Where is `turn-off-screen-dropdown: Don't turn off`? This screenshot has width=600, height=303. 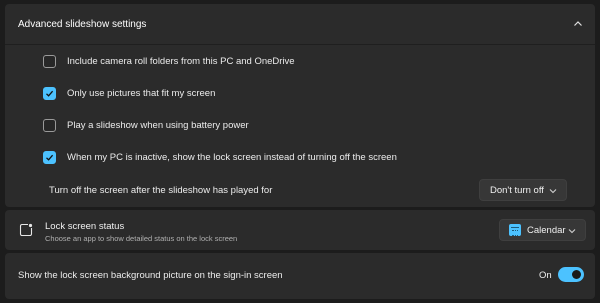
turn-off-screen-dropdown: Don't turn off is located at coordinates (523, 190).